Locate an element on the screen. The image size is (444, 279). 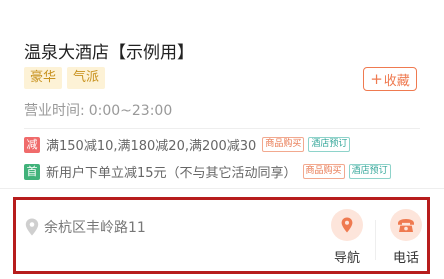
call-button: 电话 is located at coordinates (406, 239).